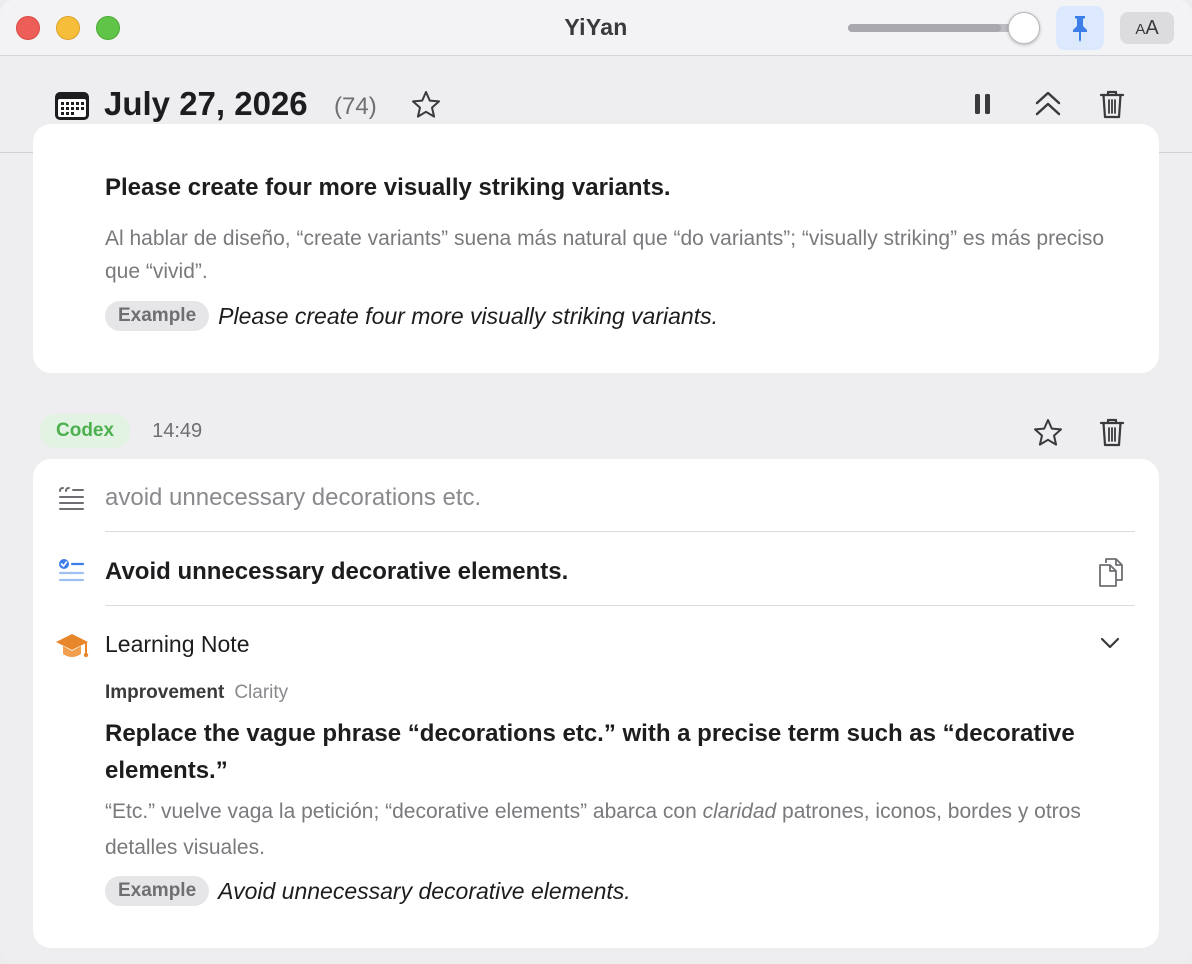 This screenshot has height=964, width=1192. Describe the element at coordinates (293, 497) in the screenshot. I see `original-text: avoid unnecessary decorations etc.` at that location.